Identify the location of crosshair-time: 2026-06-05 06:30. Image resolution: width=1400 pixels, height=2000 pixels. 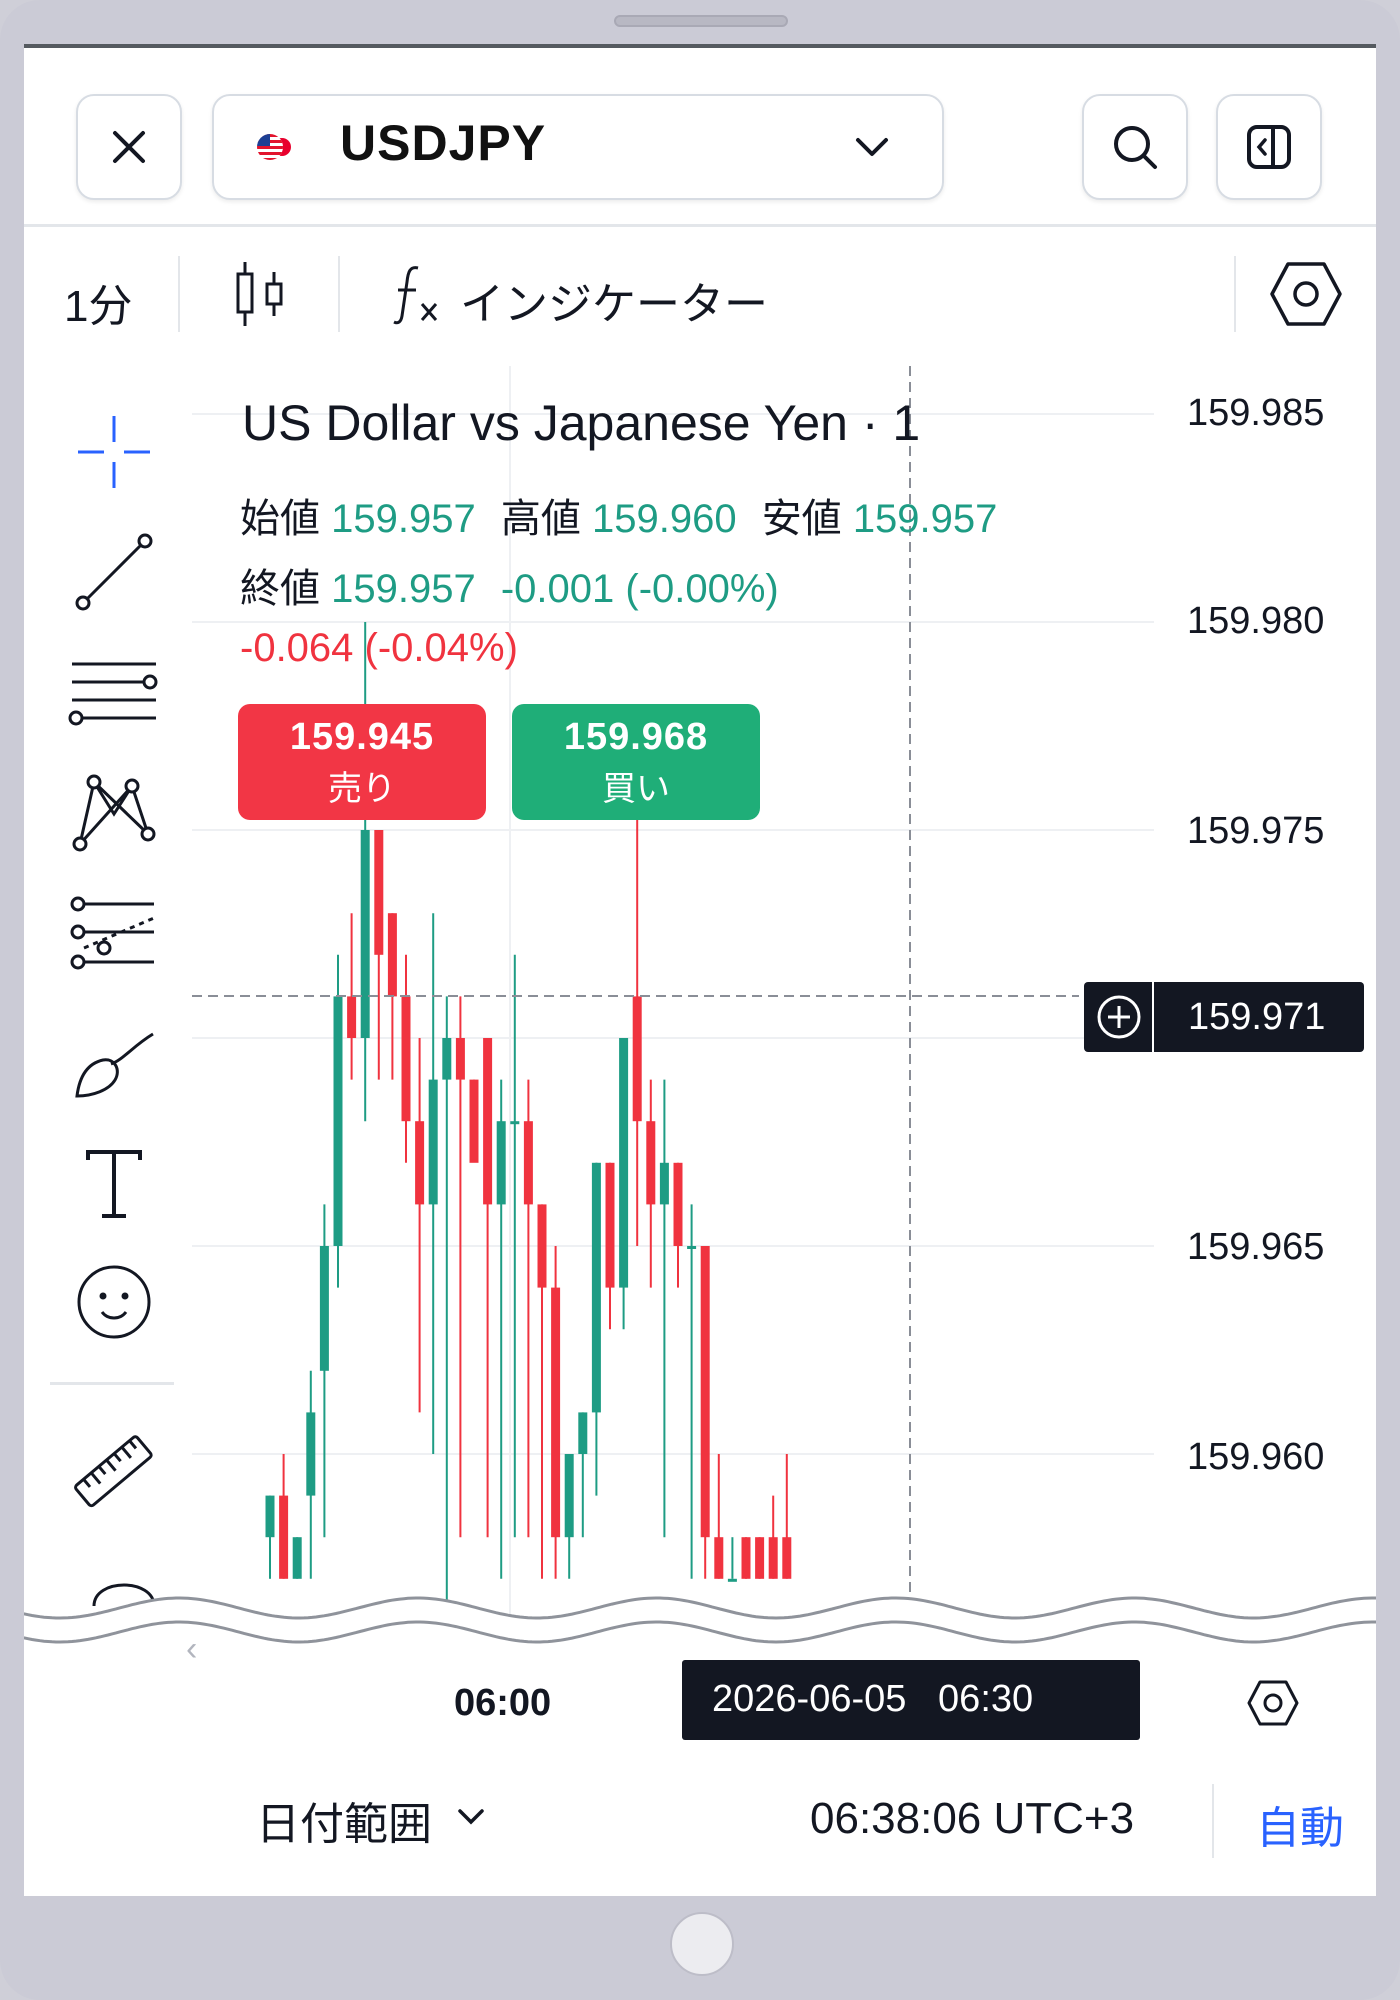
(873, 1699).